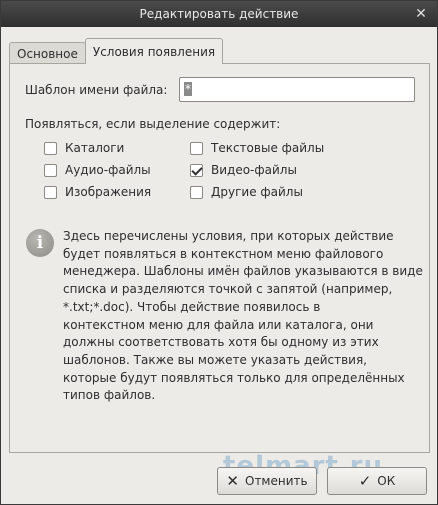  What do you see at coordinates (47, 53) in the screenshot?
I see `tab-basic: Основное` at bounding box center [47, 53].